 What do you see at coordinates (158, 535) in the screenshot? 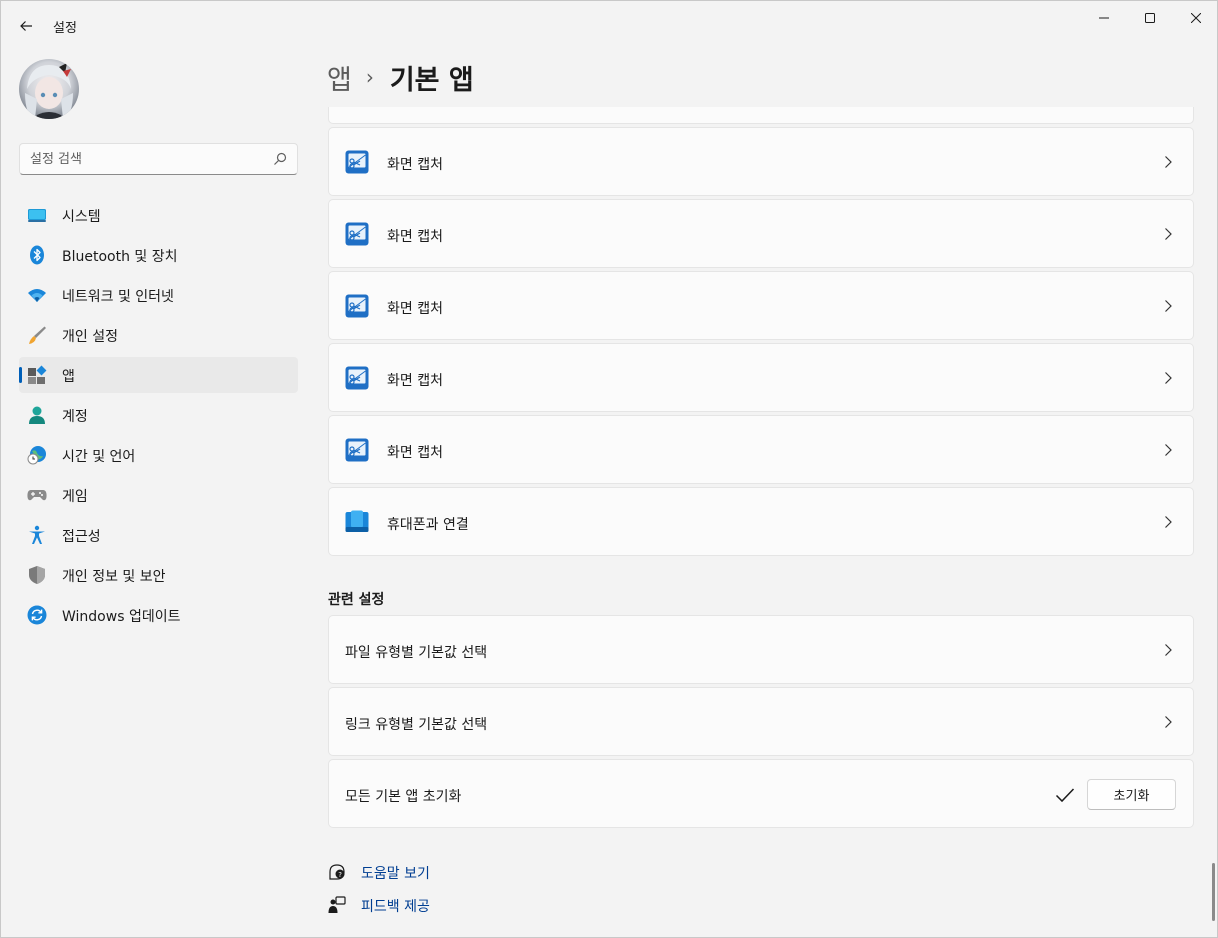
I see `sidebar-item-accessibility: 접근성` at bounding box center [158, 535].